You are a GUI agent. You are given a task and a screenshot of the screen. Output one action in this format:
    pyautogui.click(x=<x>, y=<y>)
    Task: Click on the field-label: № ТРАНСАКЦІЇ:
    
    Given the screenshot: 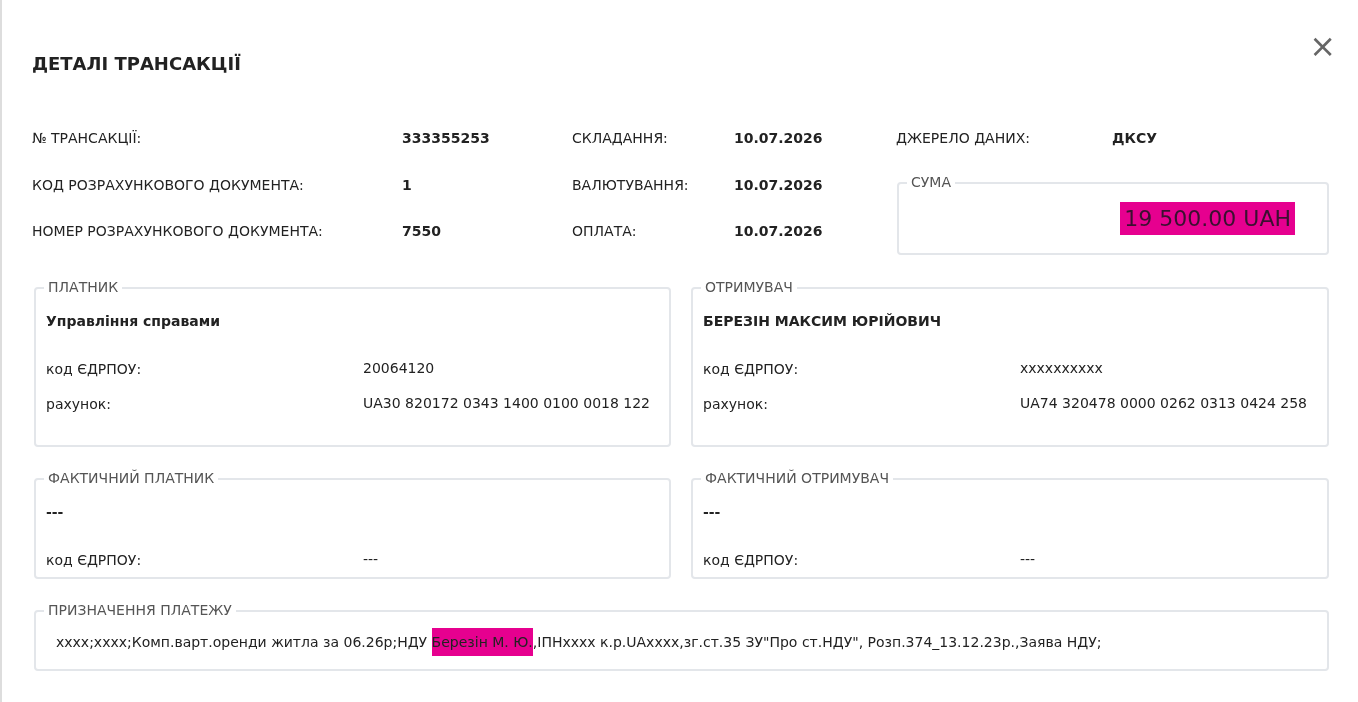 What is the action you would take?
    pyautogui.click(x=87, y=138)
    